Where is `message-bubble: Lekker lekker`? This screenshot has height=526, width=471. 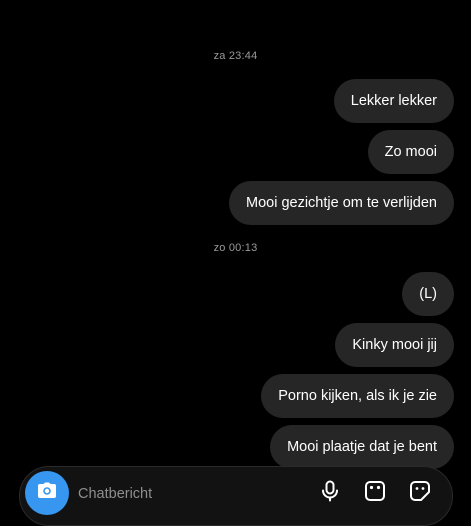
message-bubble: Lekker lekker is located at coordinates (393, 101).